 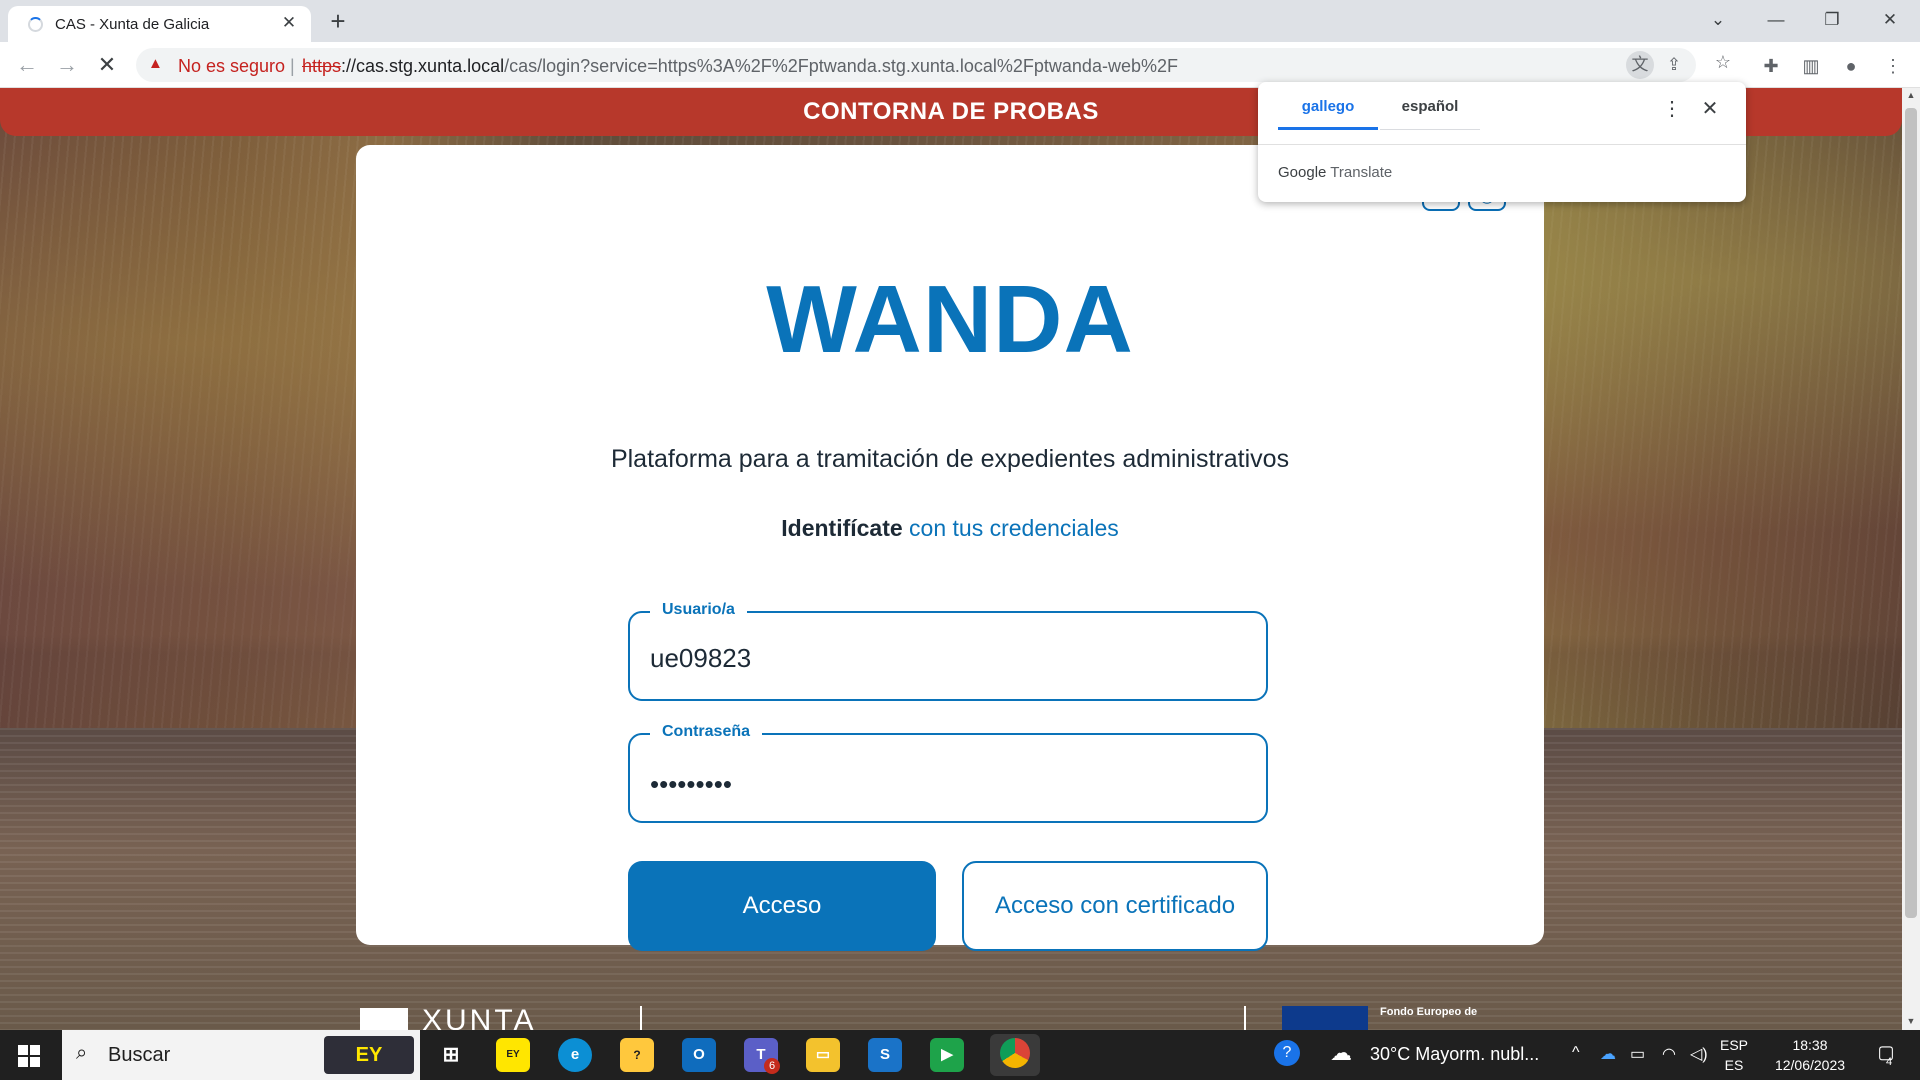 I want to click on task-view-icon: ⊞, so click(x=451, y=1055).